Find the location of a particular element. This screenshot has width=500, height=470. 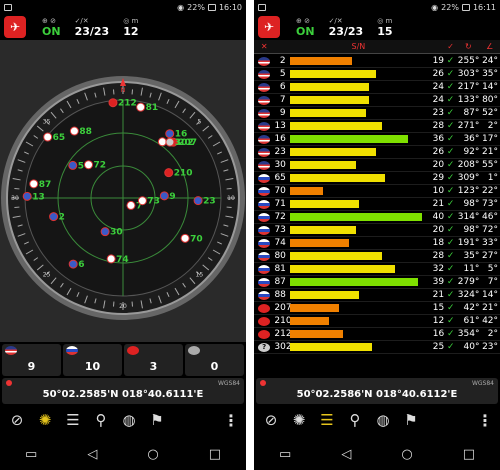

satellite-prn: 207 is located at coordinates (283, 308).